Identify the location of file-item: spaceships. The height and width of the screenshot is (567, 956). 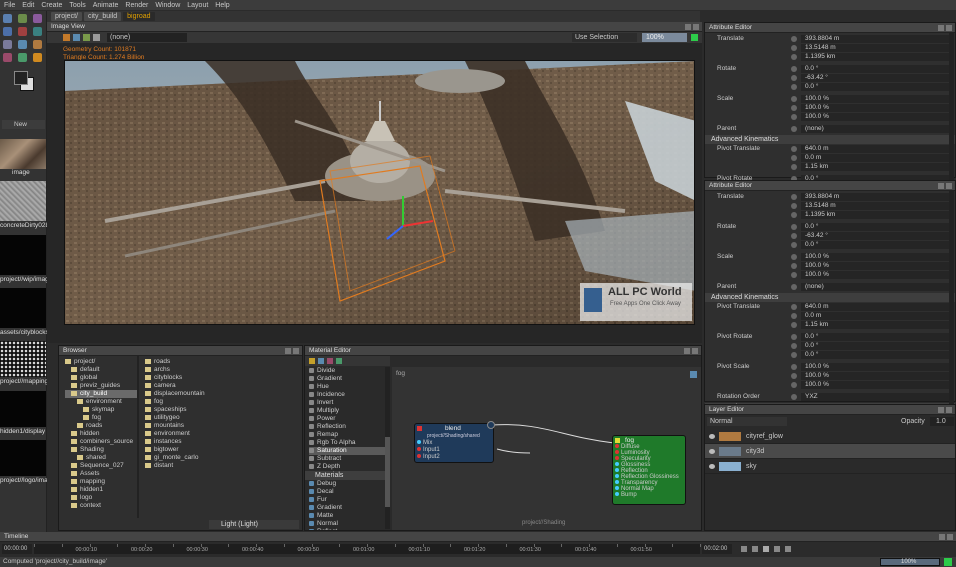
(220, 410).